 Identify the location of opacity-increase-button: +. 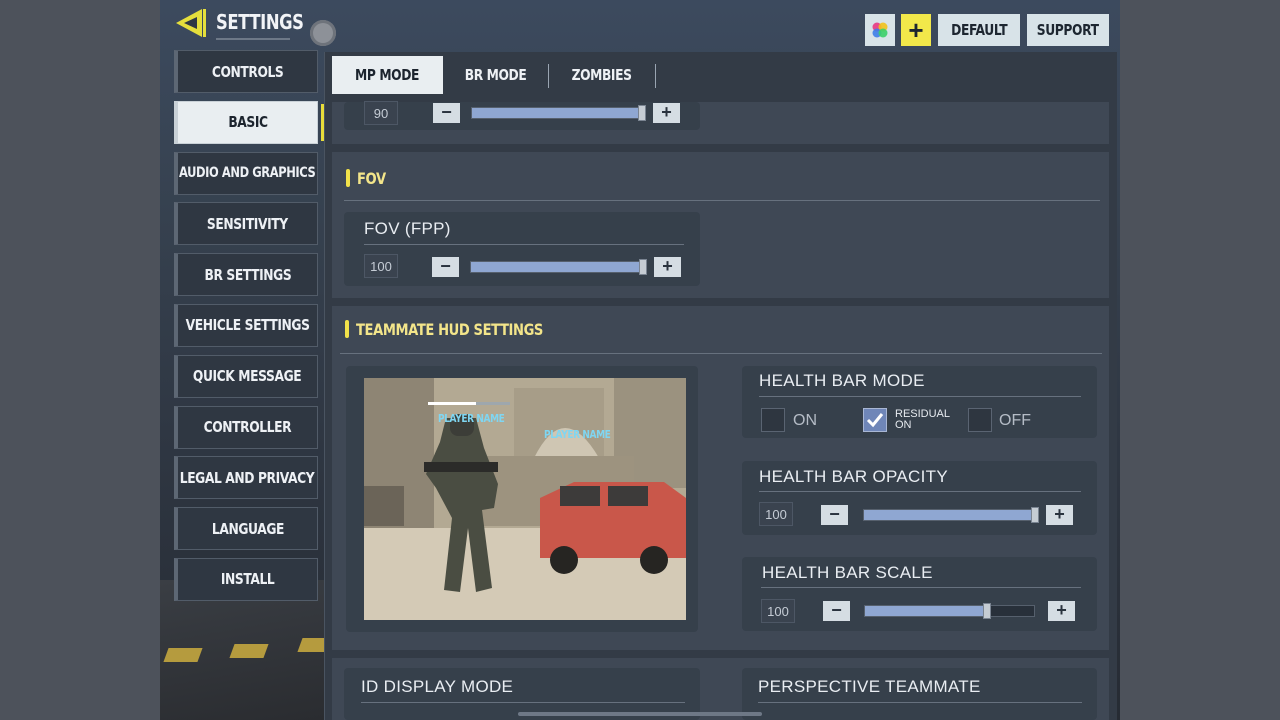
(1059, 515).